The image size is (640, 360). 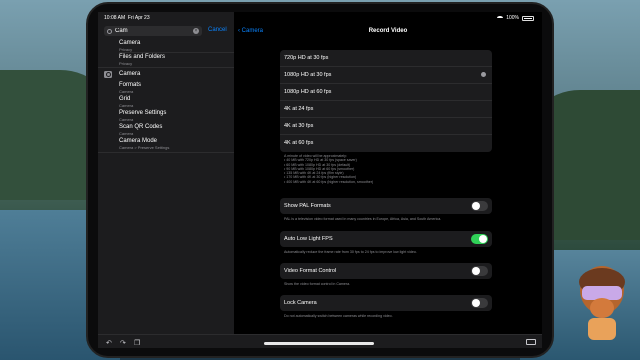 I want to click on wifi-icon, so click(x=500, y=18).